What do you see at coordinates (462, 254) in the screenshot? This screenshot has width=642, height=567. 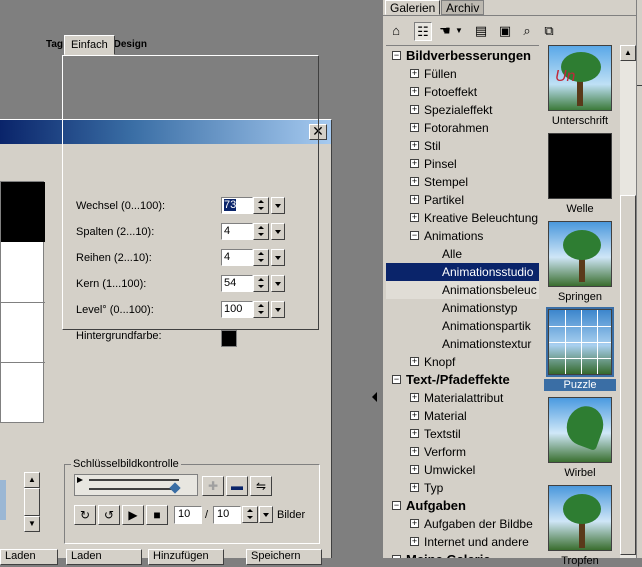 I see `tree-item: Alle` at bounding box center [462, 254].